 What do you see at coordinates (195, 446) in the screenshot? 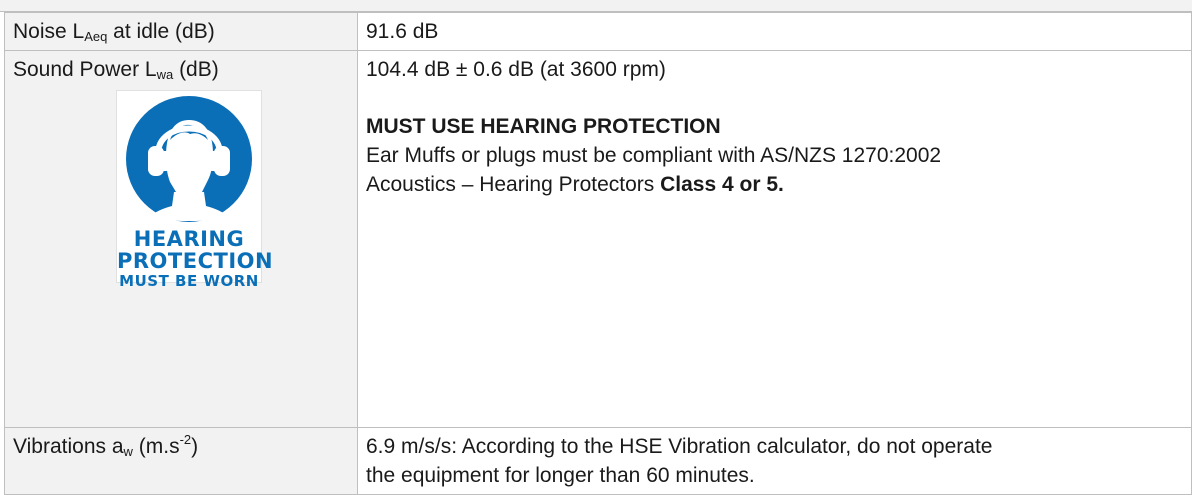
I see `vibrations-label-close: )` at bounding box center [195, 446].